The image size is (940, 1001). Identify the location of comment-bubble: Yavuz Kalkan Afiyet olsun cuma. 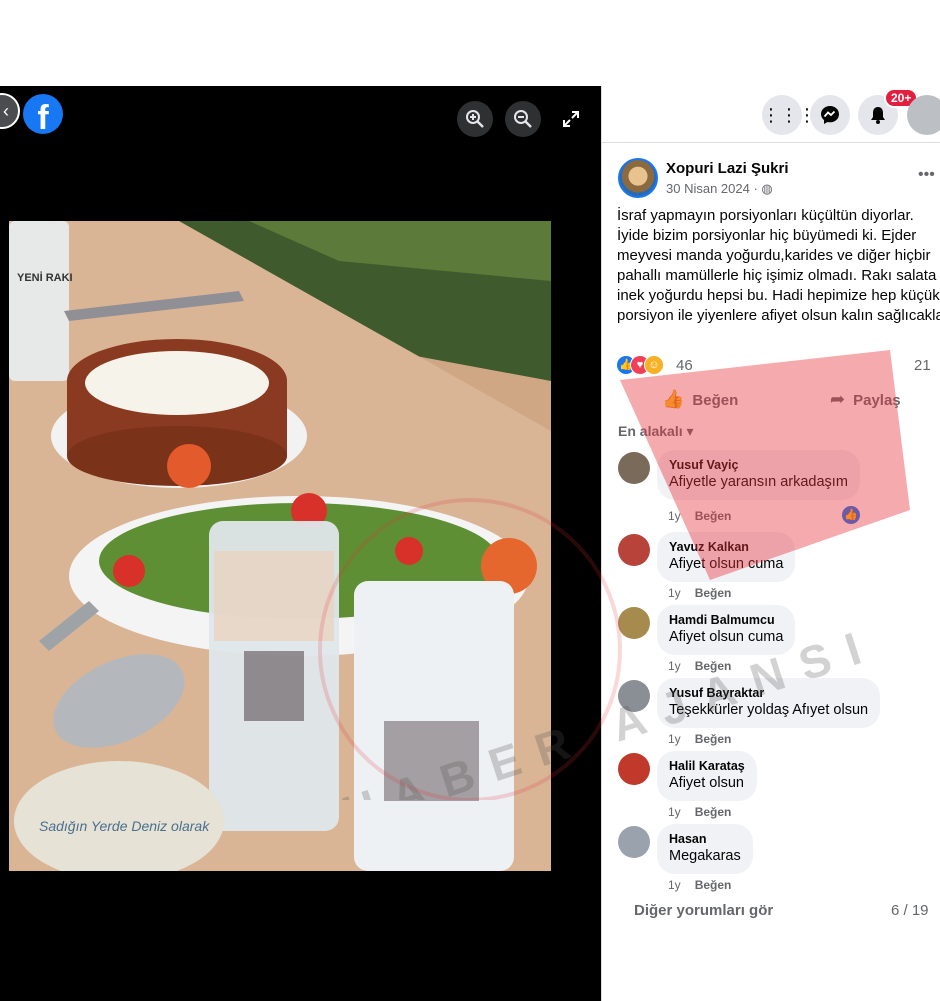
(726, 557).